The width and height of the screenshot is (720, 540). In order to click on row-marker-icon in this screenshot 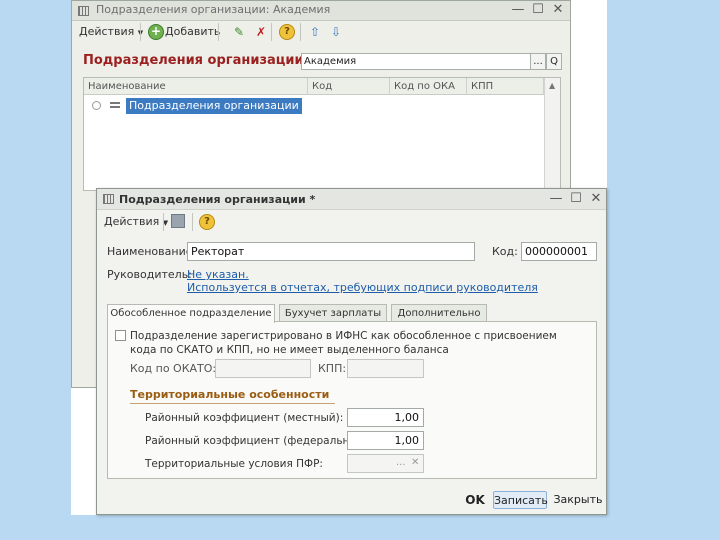, I will do `click(96, 105)`.